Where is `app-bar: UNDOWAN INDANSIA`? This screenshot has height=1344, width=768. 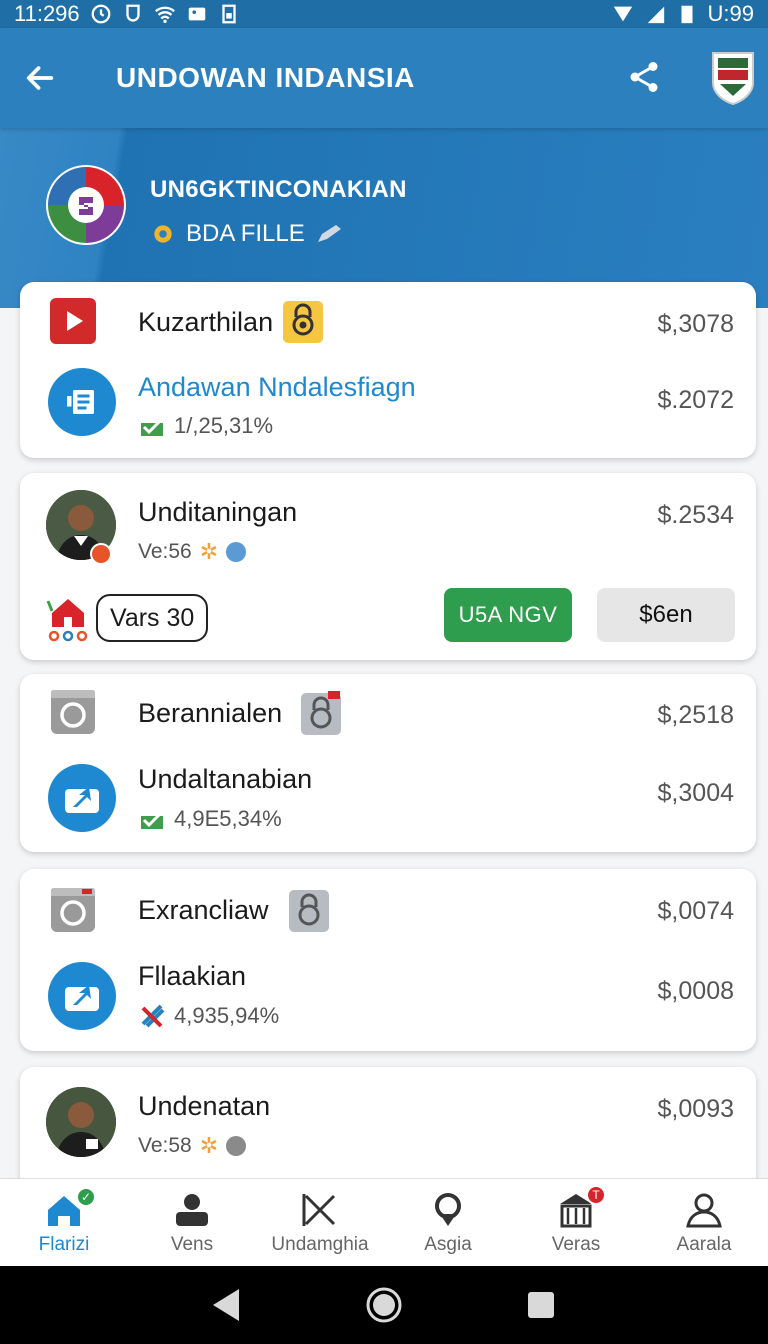
app-bar: UNDOWAN INDANSIA is located at coordinates (384, 78).